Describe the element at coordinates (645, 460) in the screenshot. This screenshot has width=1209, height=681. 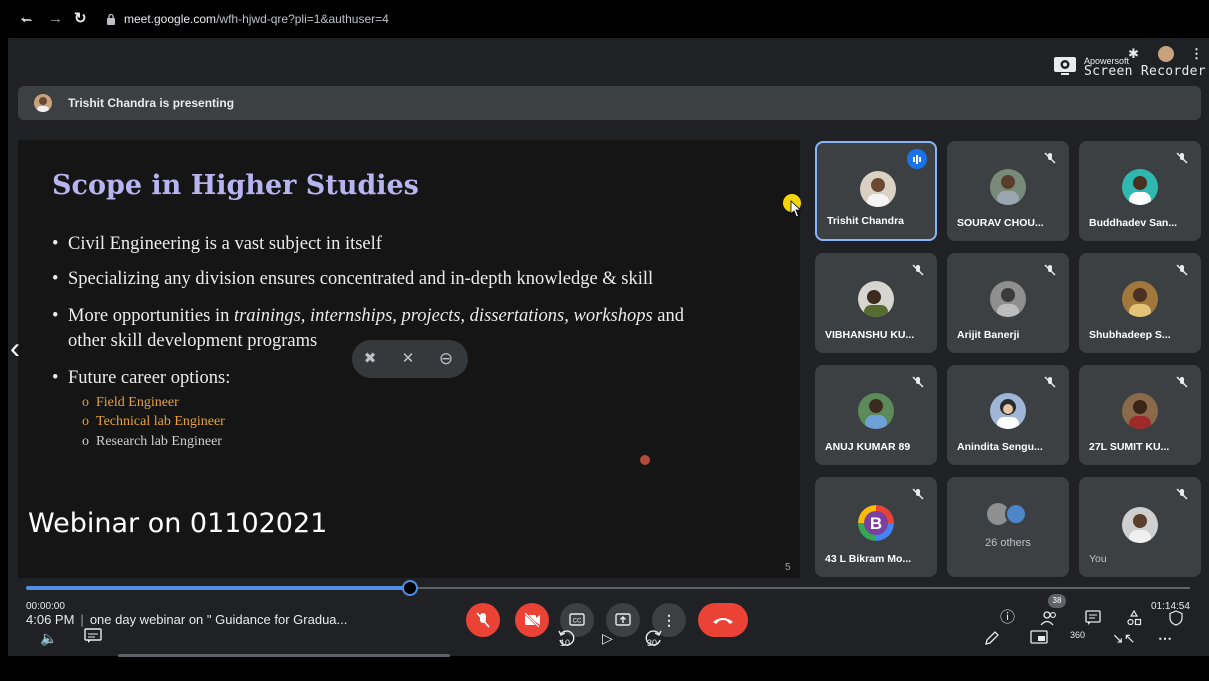
I see `laser-pointer-dot` at that location.